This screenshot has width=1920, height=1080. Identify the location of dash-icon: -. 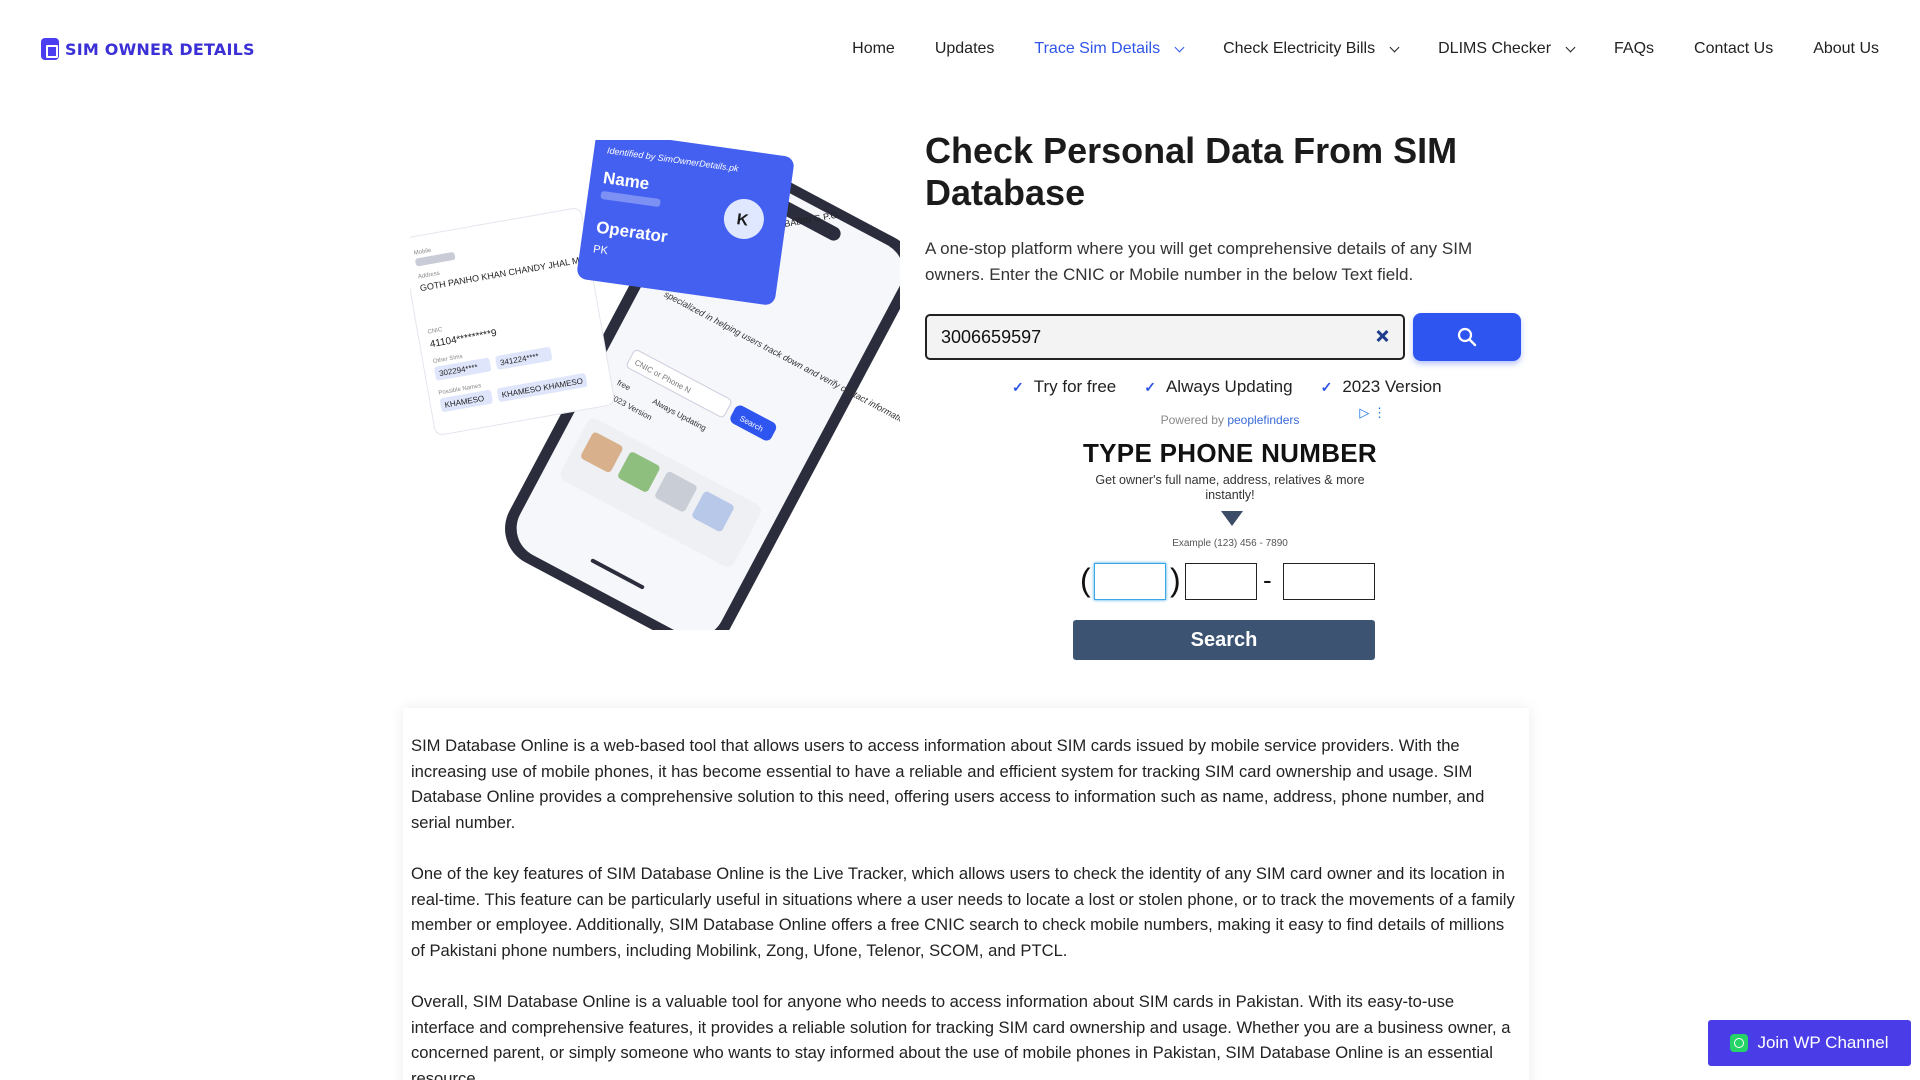
(1267, 580).